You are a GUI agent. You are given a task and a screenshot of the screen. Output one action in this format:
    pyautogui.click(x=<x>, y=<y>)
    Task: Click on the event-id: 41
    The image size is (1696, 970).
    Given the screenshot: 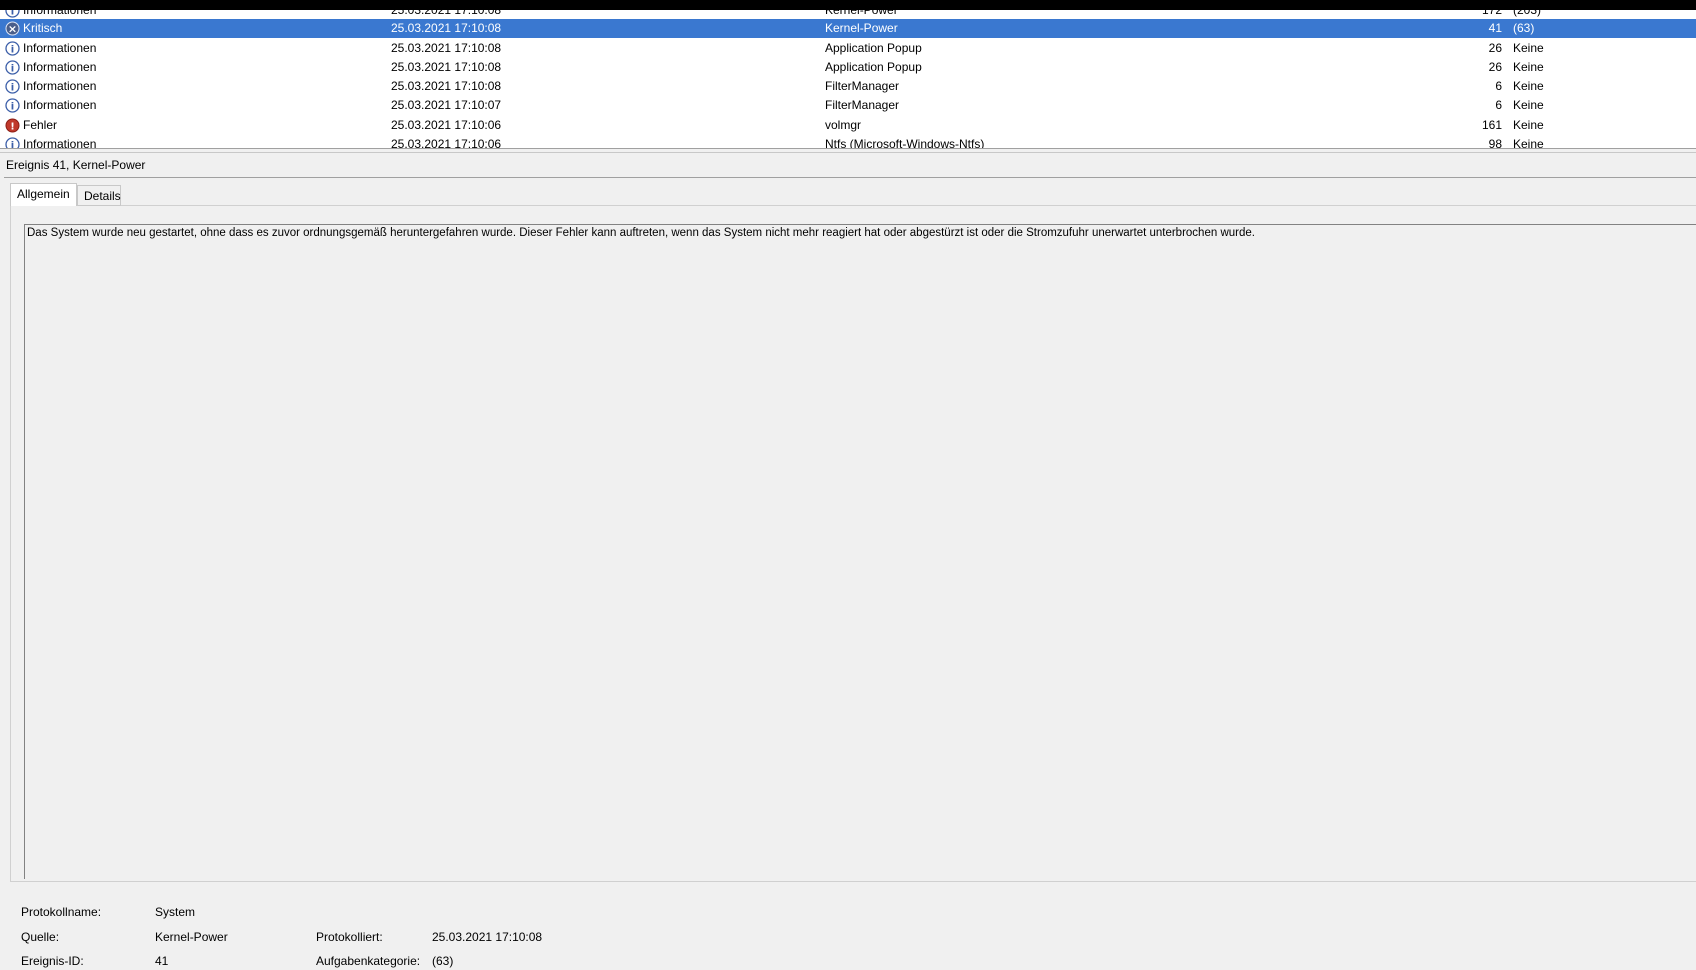 What is the action you would take?
    pyautogui.click(x=1495, y=28)
    